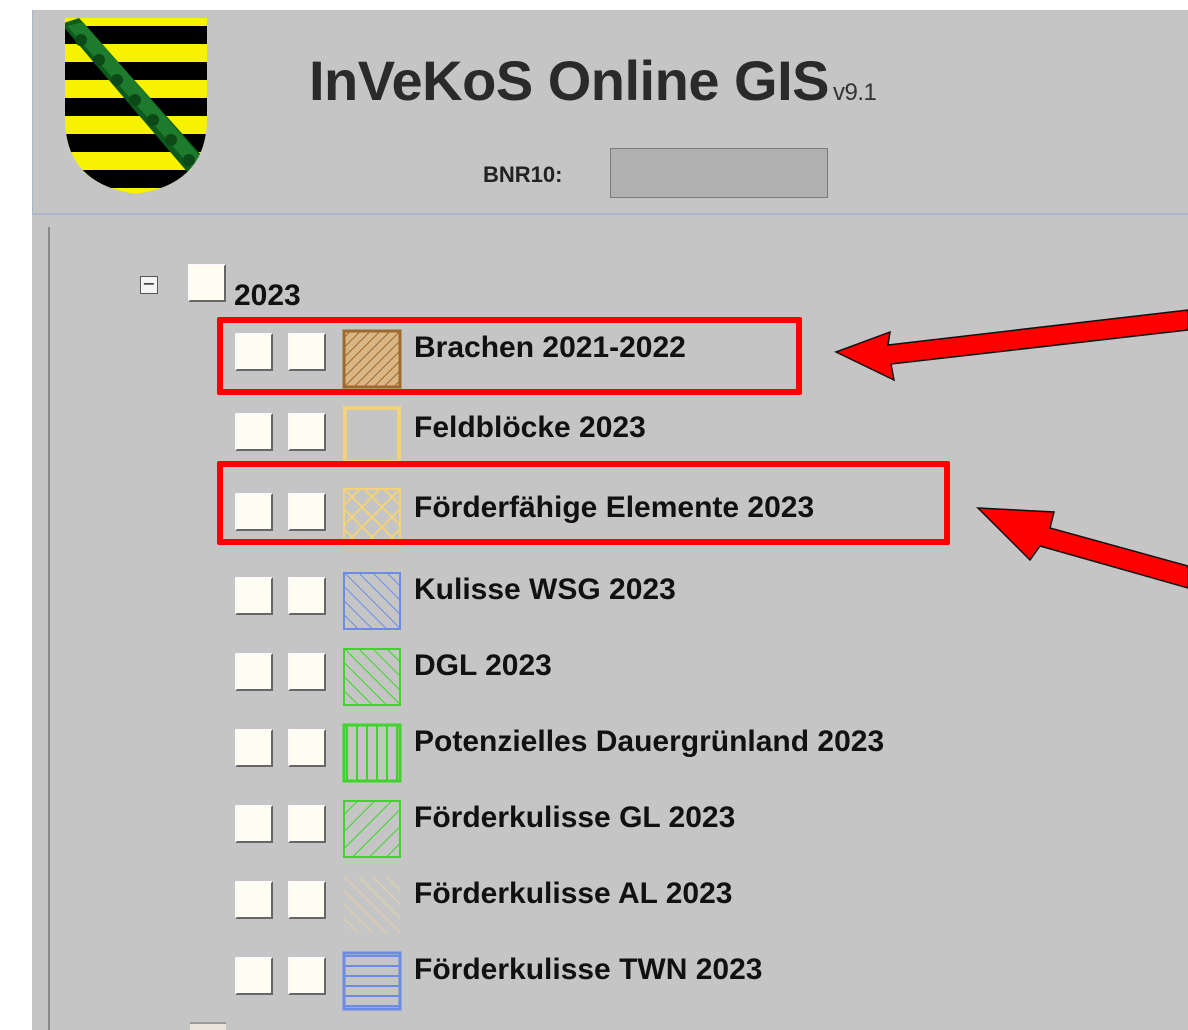 This screenshot has width=1188, height=1030. I want to click on layer-row-foerderkulisse-al: Förderkulisse AL 2023, so click(610, 893).